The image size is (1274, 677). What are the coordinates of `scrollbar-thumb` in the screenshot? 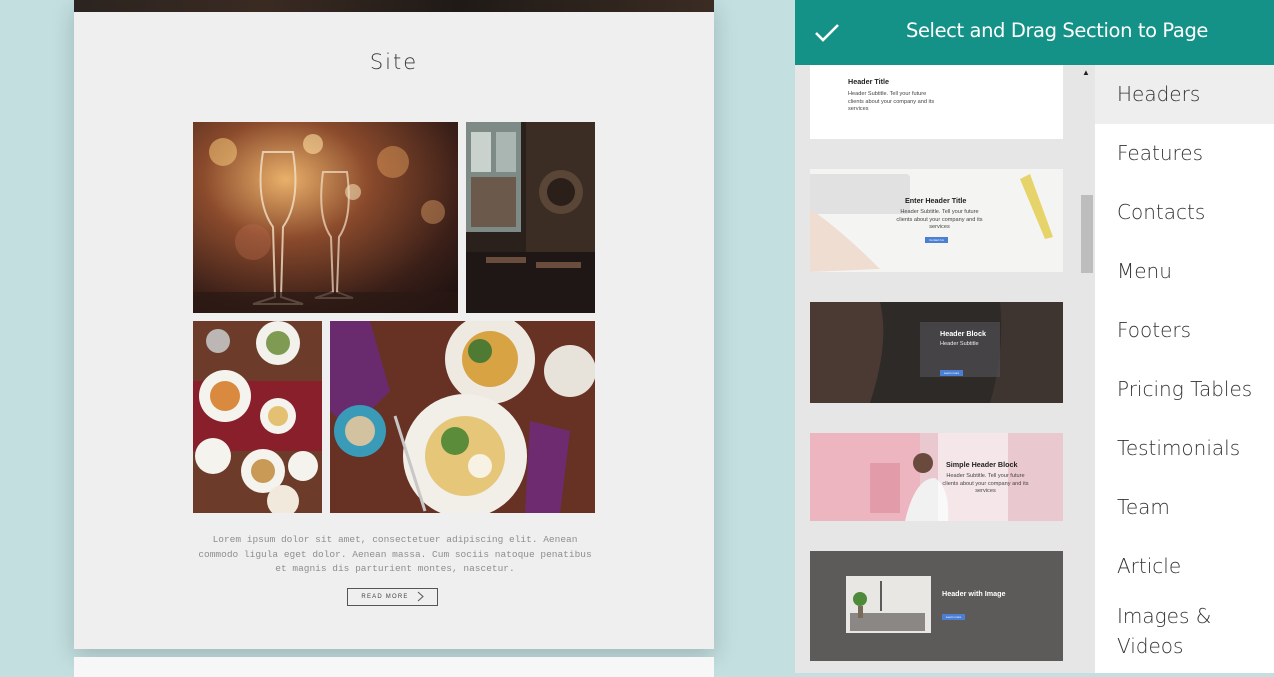 It's located at (1087, 234).